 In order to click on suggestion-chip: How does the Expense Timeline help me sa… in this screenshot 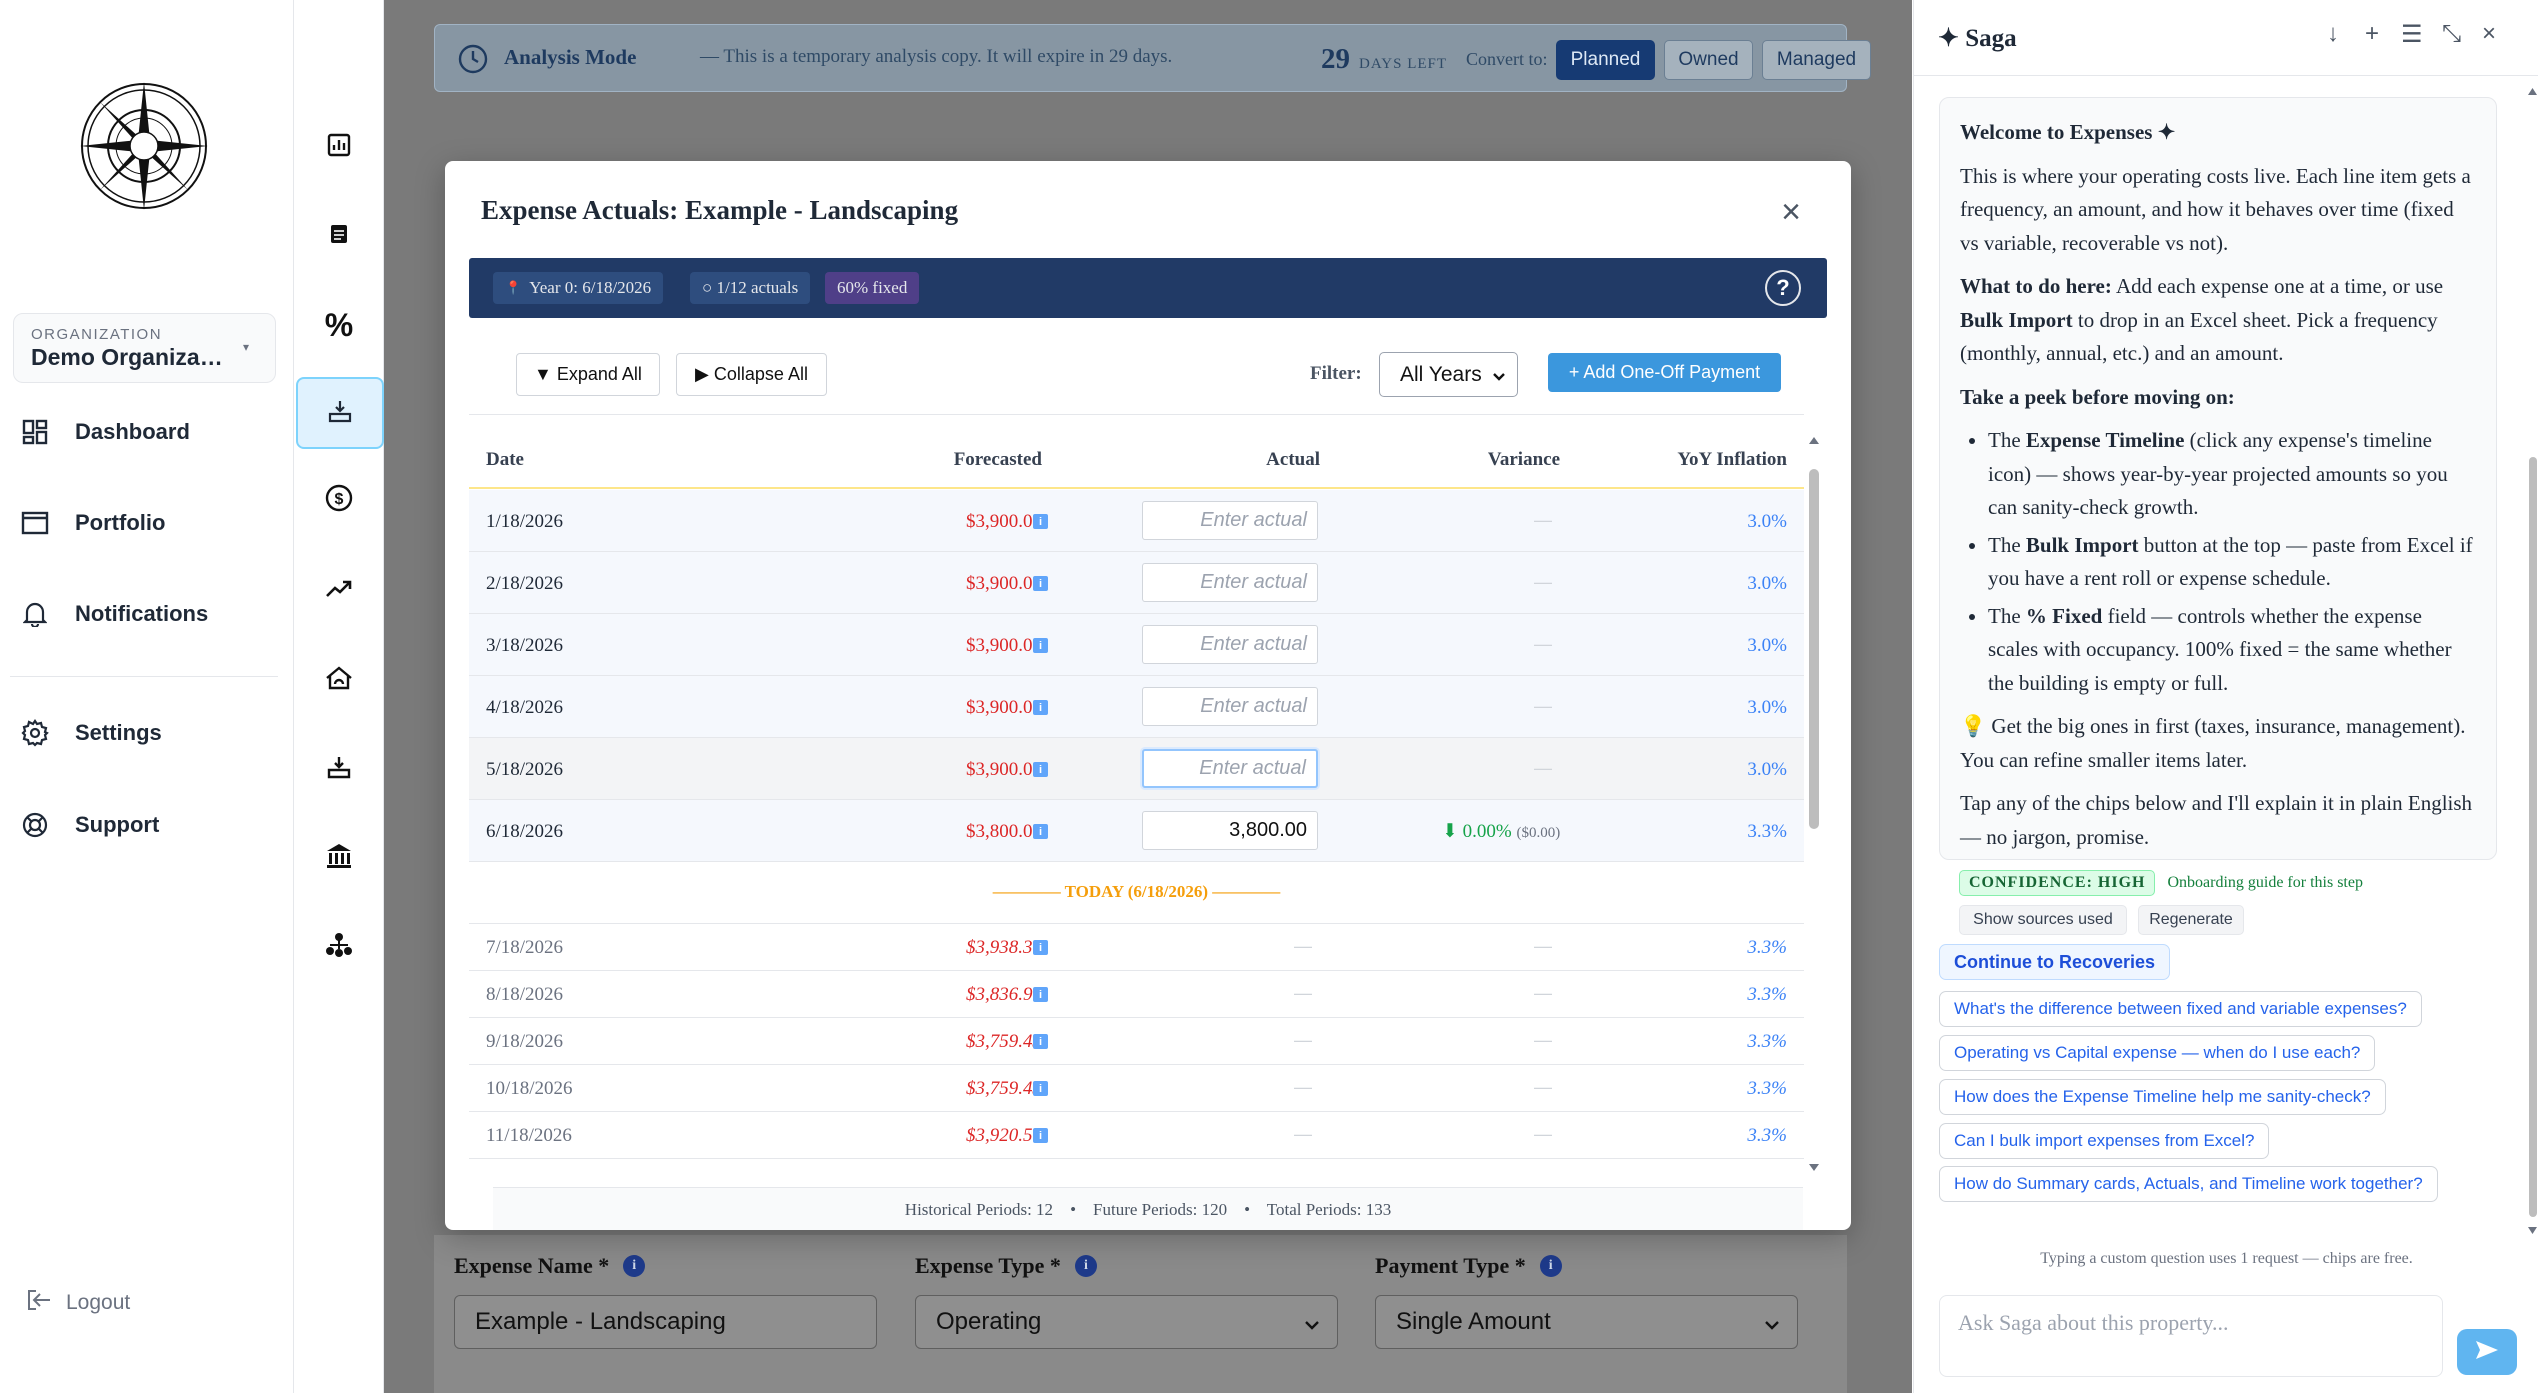, I will do `click(2162, 1097)`.